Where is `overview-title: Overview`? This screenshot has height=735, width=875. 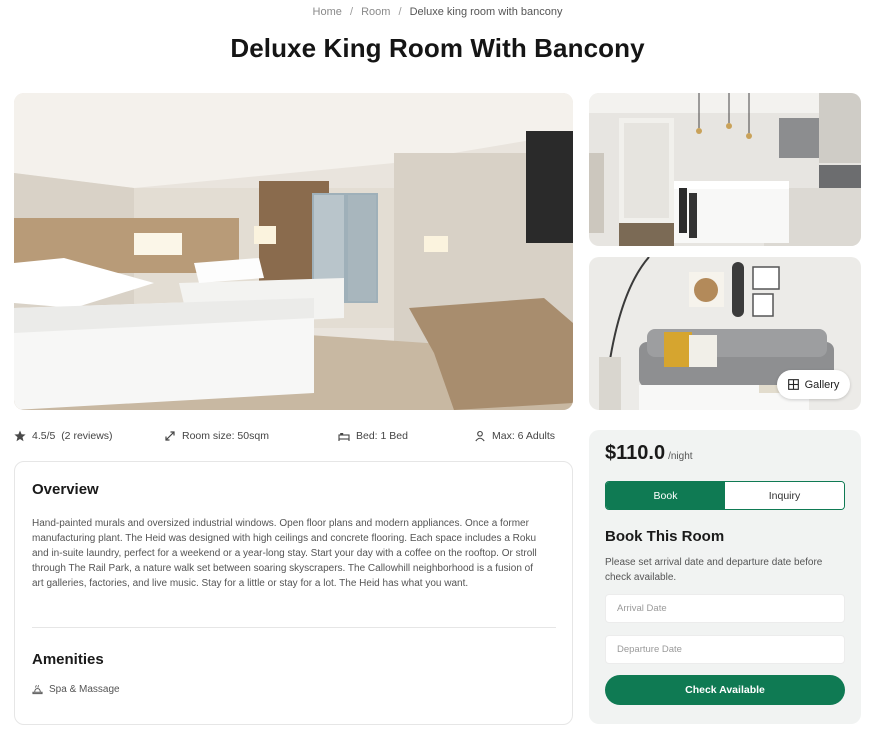 overview-title: Overview is located at coordinates (65, 489).